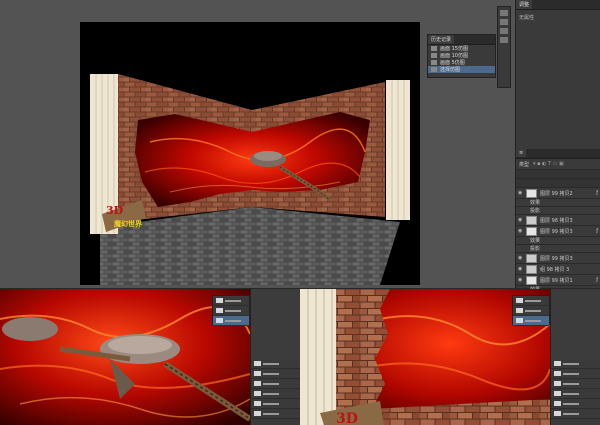 This screenshot has width=600, height=425. Describe the element at coordinates (318, 357) in the screenshot. I see `pillar-closeup` at that location.